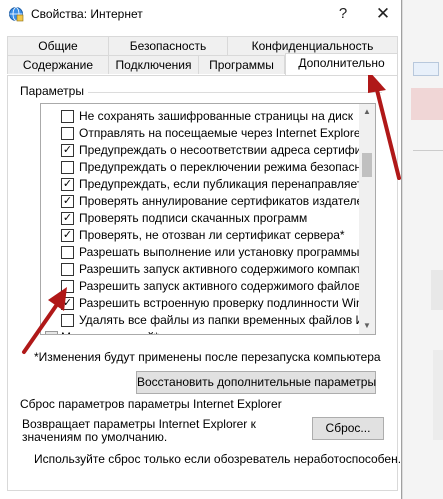  What do you see at coordinates (256, 382) in the screenshot?
I see `restore-advanced-settings-button: Восстановить дополнительные параметры` at bounding box center [256, 382].